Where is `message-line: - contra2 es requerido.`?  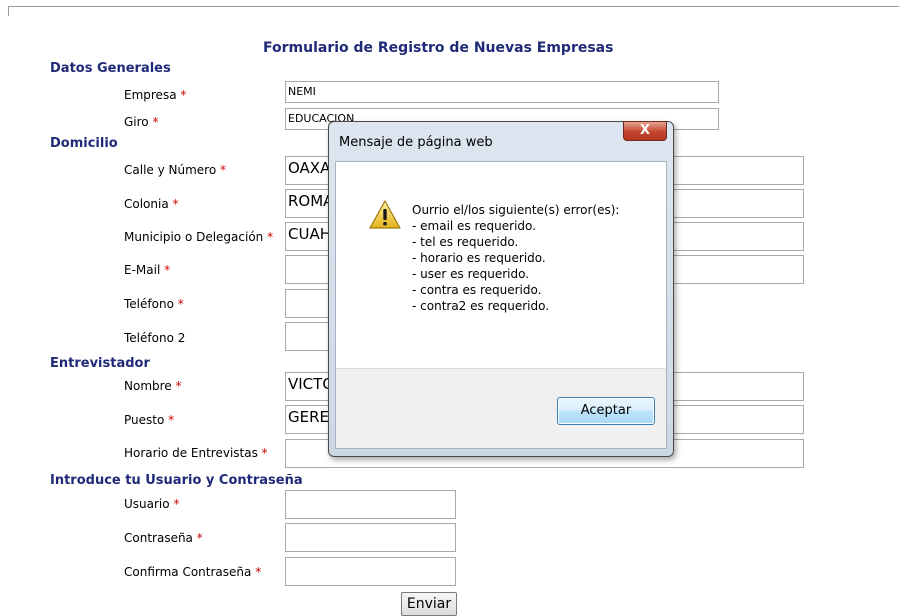
message-line: - contra2 es requerido. is located at coordinates (481, 306).